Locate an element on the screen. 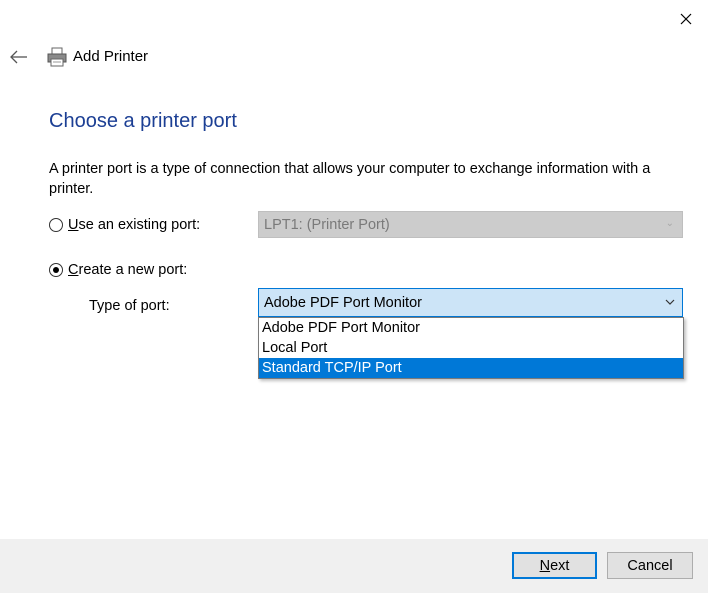 Image resolution: width=708 pixels, height=593 pixels. radio-circle is located at coordinates (56, 225).